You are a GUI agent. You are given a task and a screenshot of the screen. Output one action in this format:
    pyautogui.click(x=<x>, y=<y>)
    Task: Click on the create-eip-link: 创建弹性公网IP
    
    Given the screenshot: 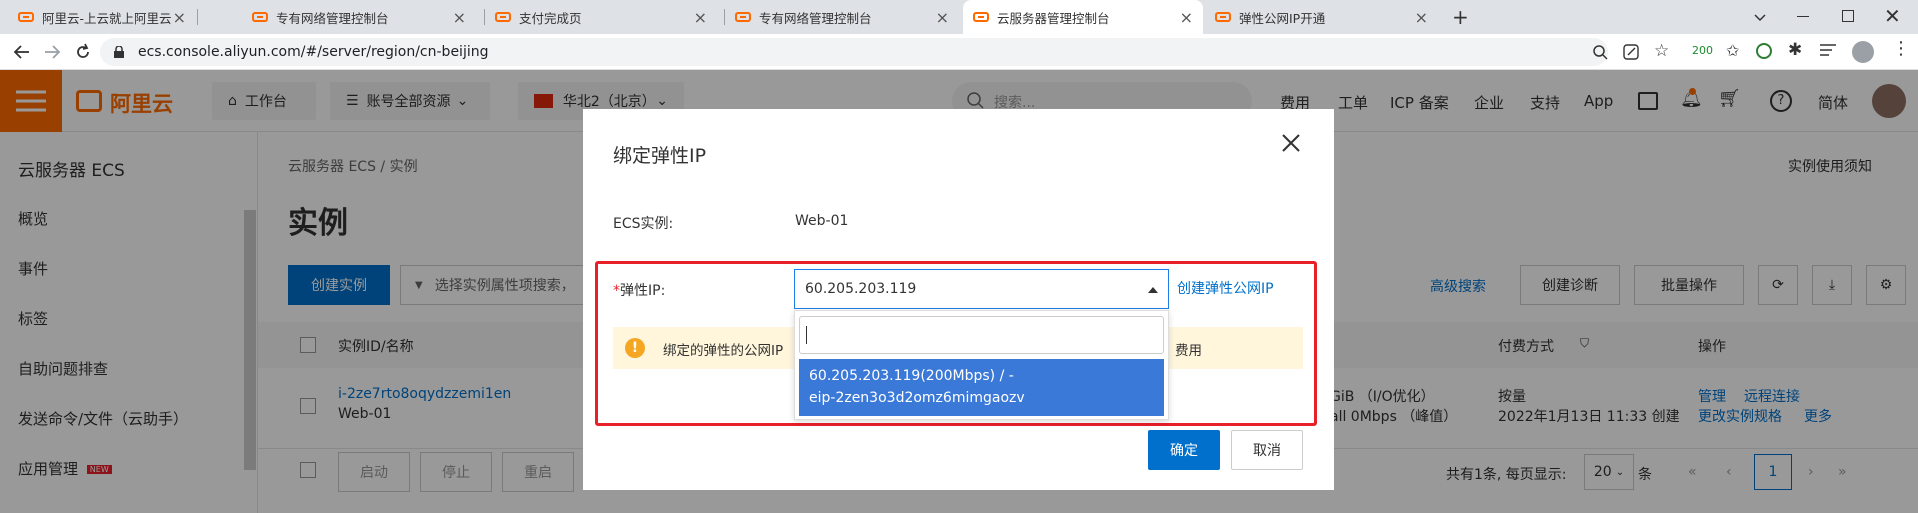 What is the action you would take?
    pyautogui.click(x=1225, y=288)
    